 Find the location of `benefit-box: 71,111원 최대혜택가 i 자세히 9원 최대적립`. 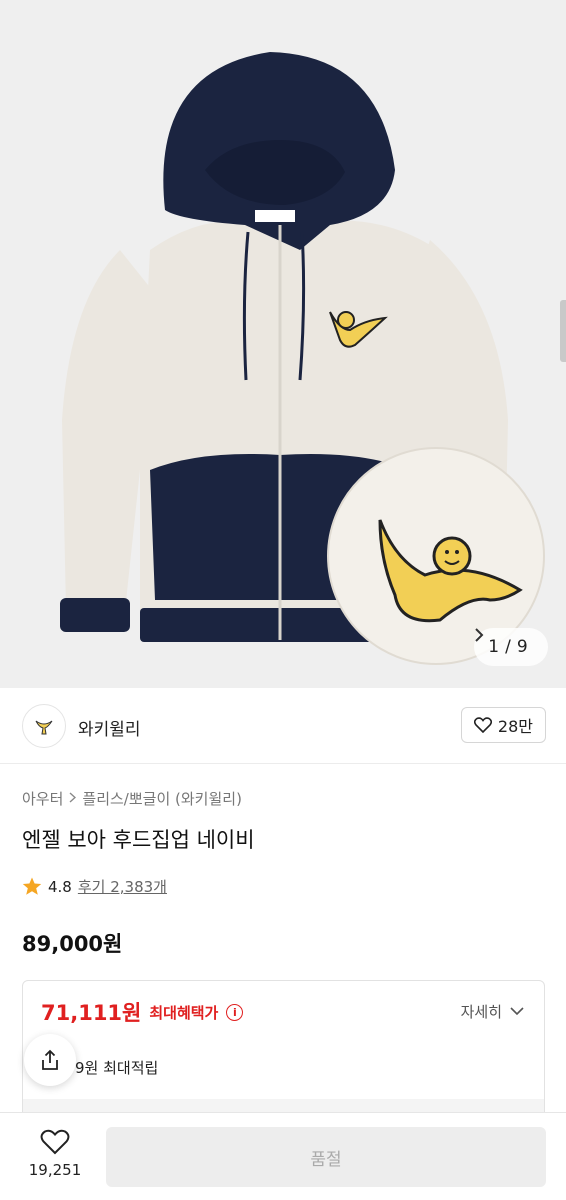

benefit-box: 71,111원 최대혜택가 i 자세히 9원 최대적립 is located at coordinates (283, 1050).